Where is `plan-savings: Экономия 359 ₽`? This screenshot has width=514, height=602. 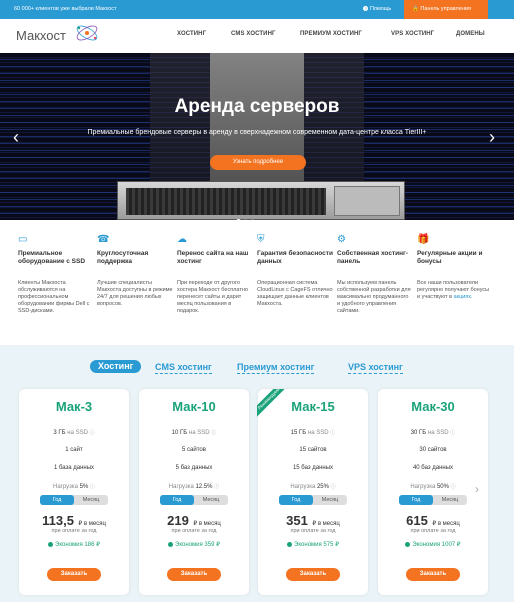 plan-savings: Экономия 359 ₽ is located at coordinates (194, 544).